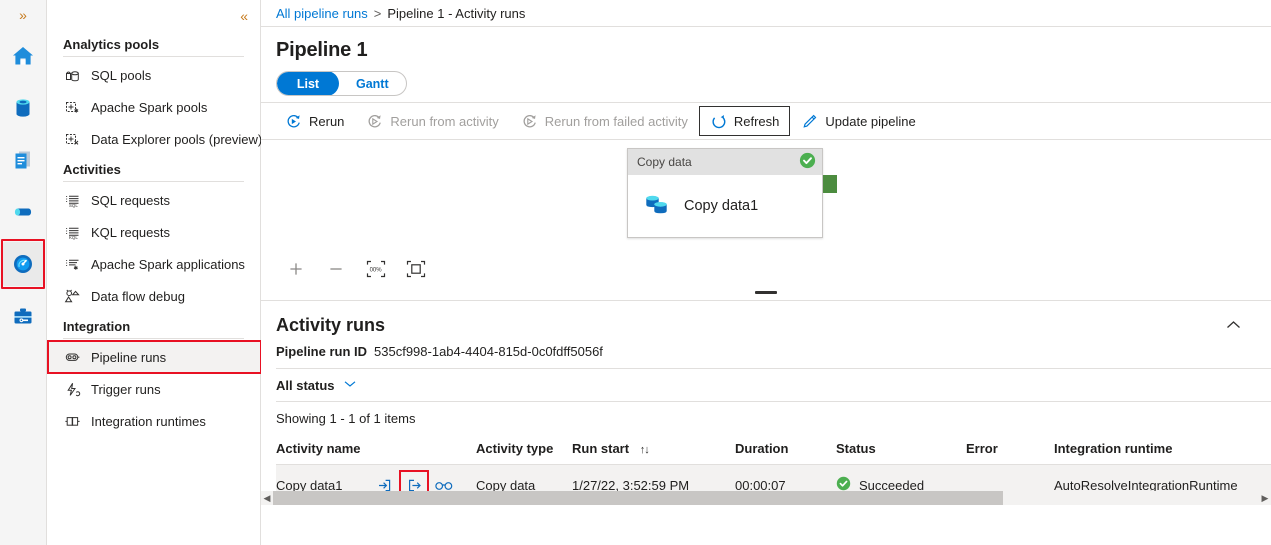  What do you see at coordinates (72, 296) in the screenshot?
I see `data-flow-debug-icon` at bounding box center [72, 296].